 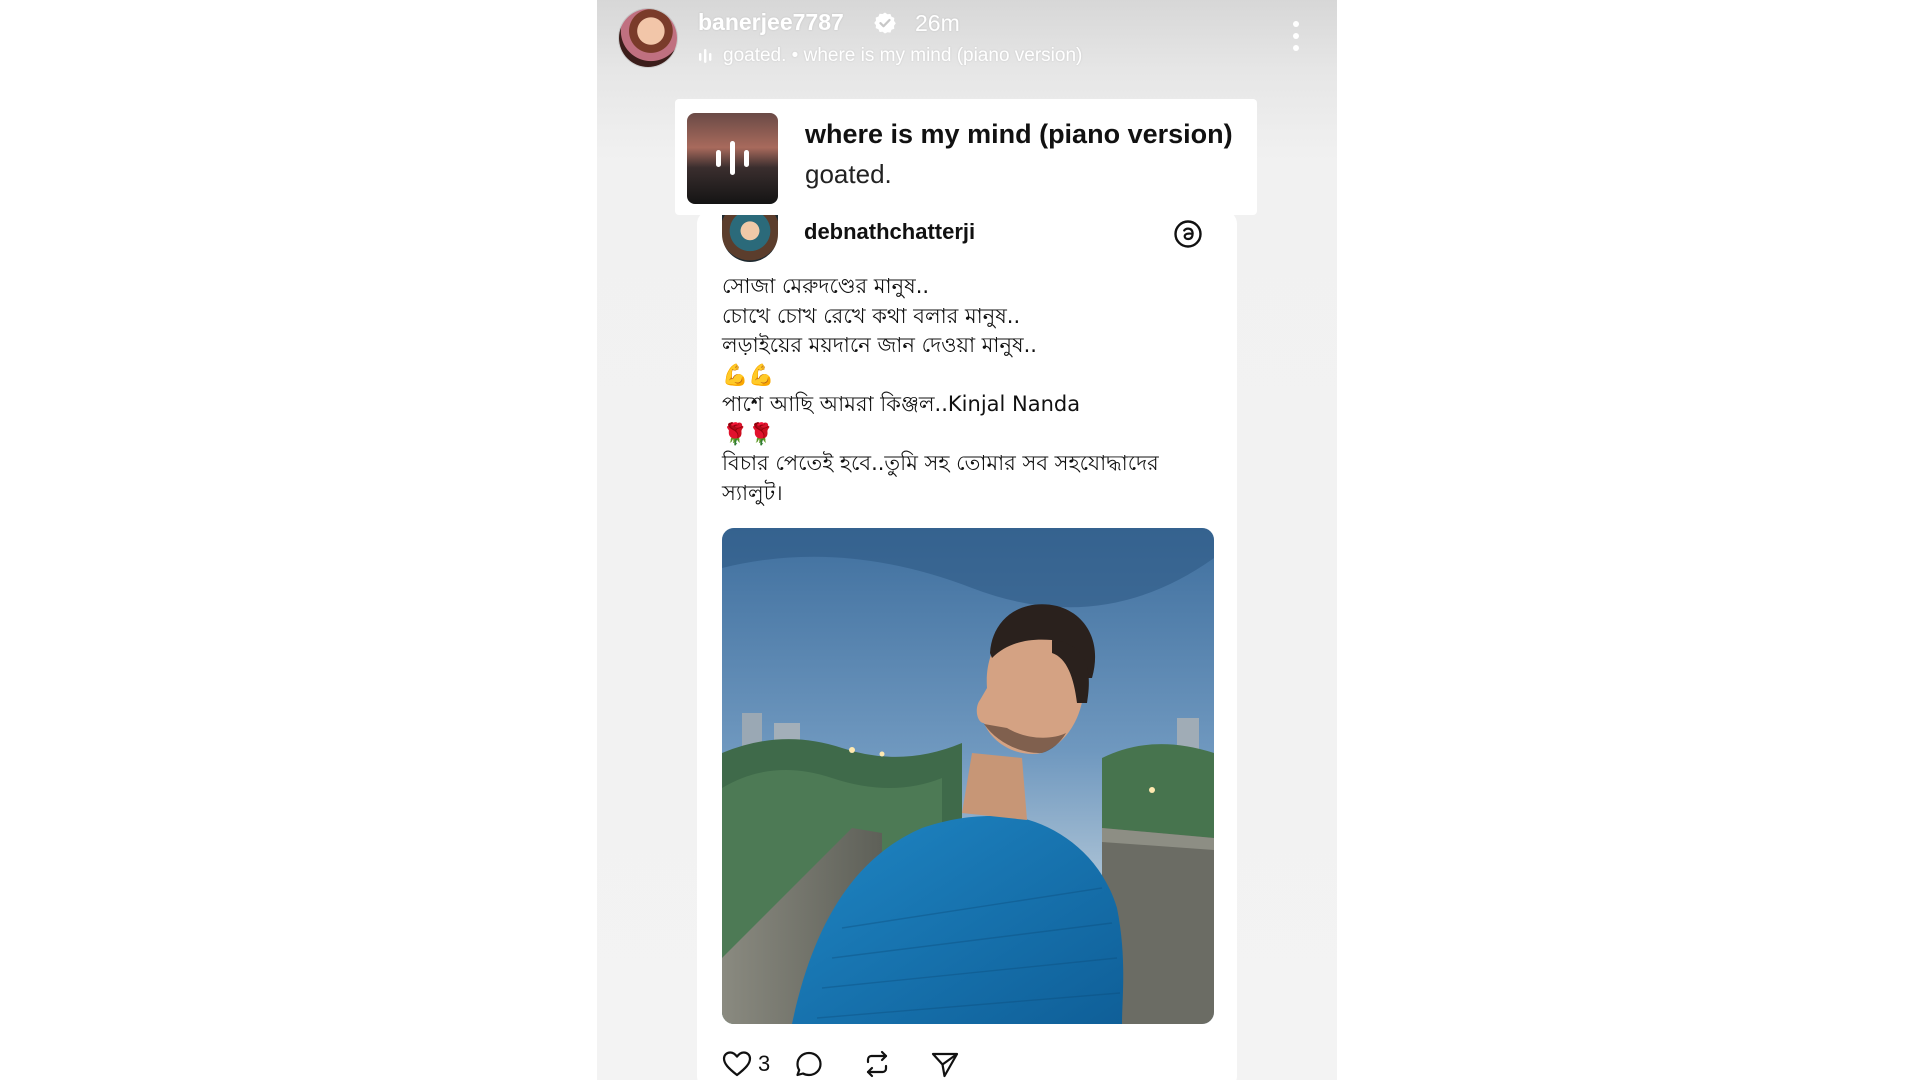 I want to click on post-text-line: সোজা মেরুদণ্ডের মানুষ.., so click(x=826, y=286).